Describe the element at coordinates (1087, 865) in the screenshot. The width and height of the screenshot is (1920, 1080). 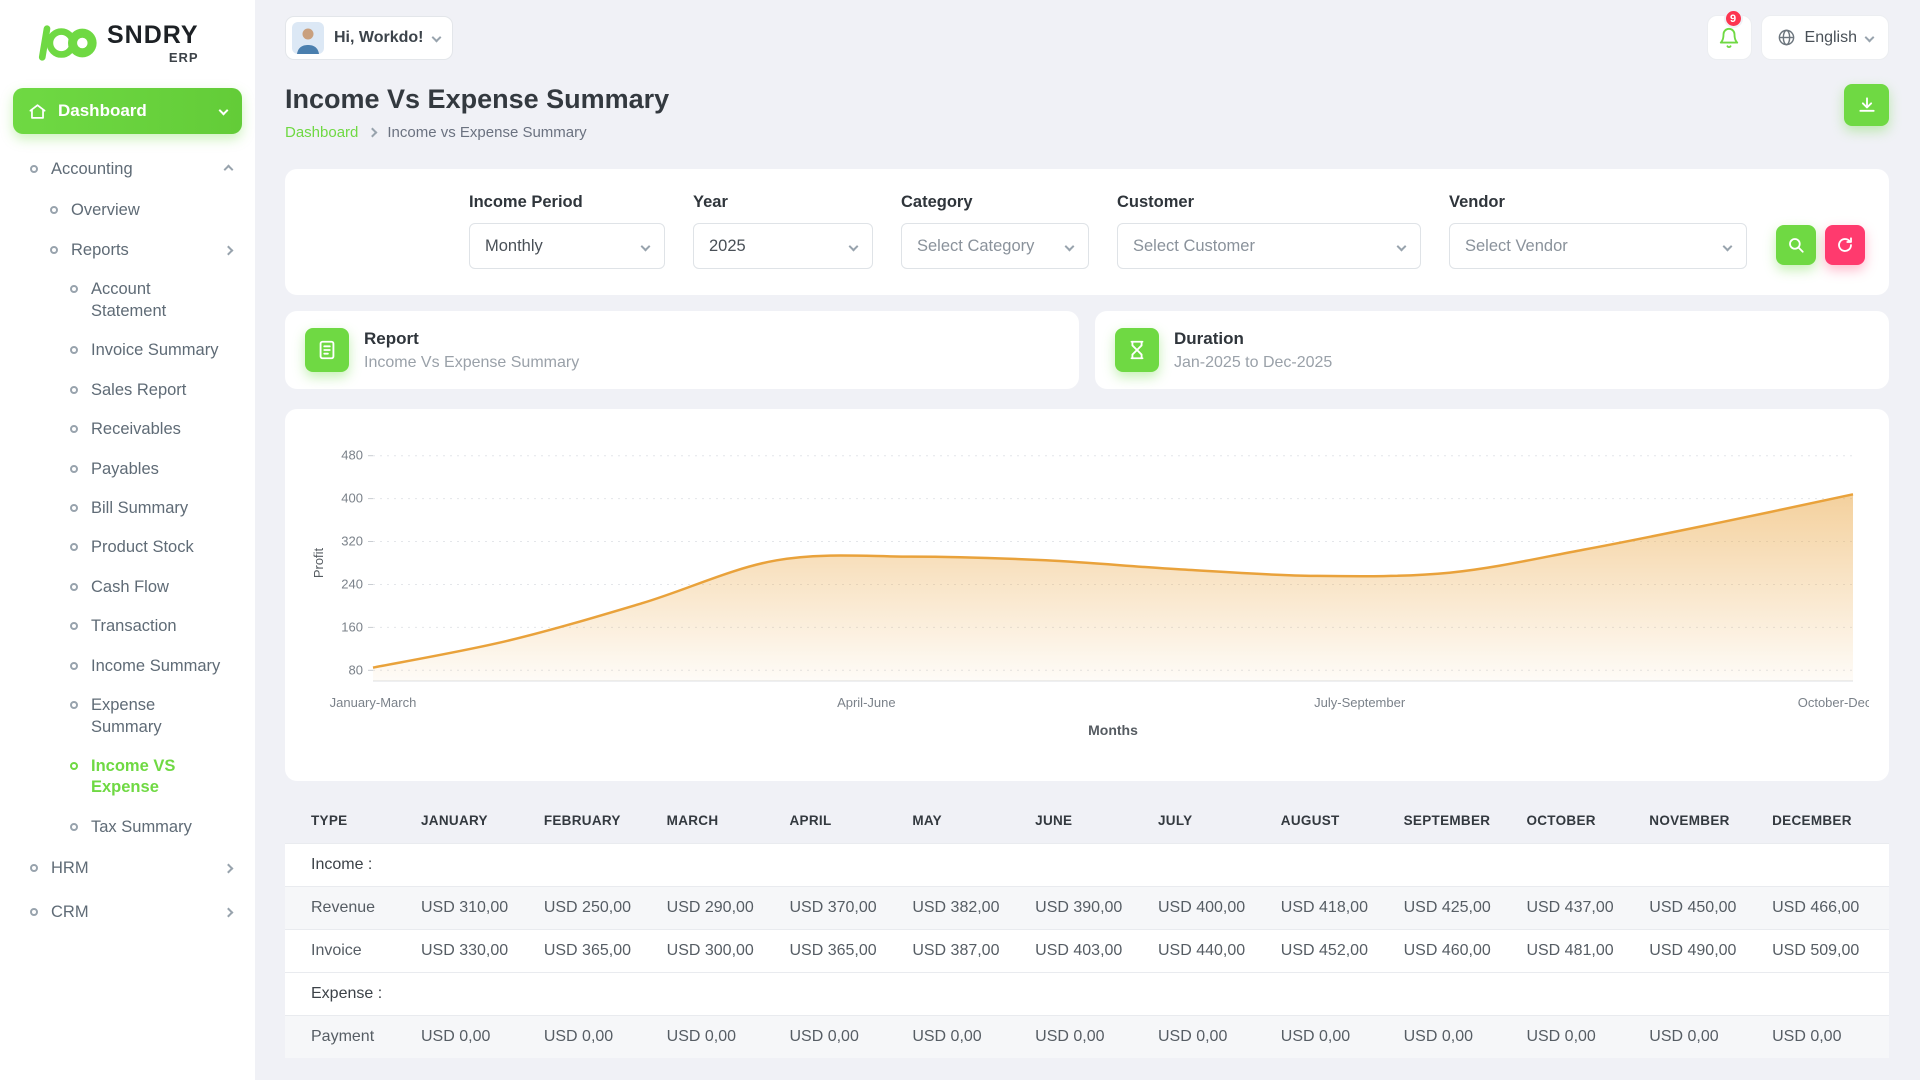
I see `table-section-income: Income :` at that location.